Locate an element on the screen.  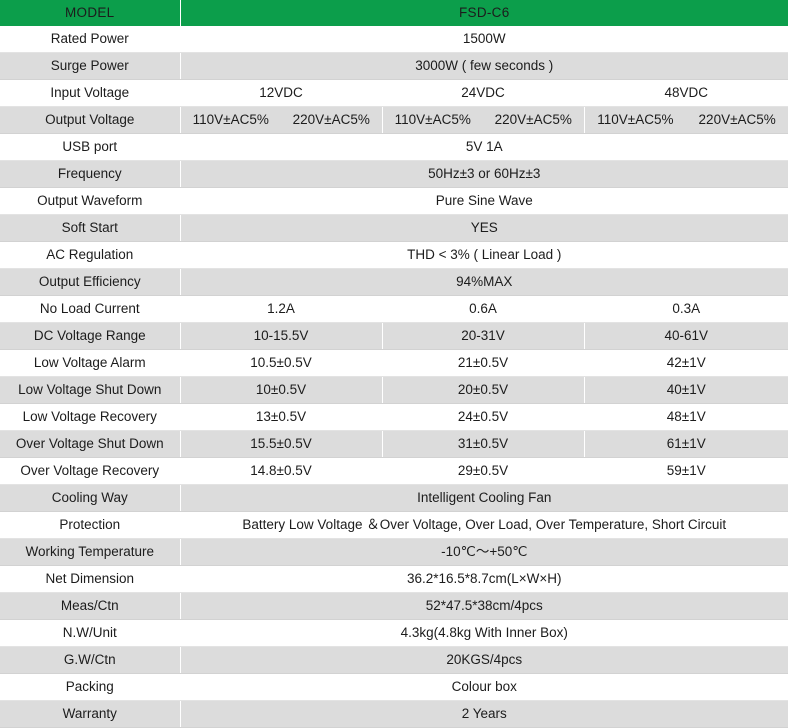
table-row: Soft Start YES is located at coordinates (394, 228).